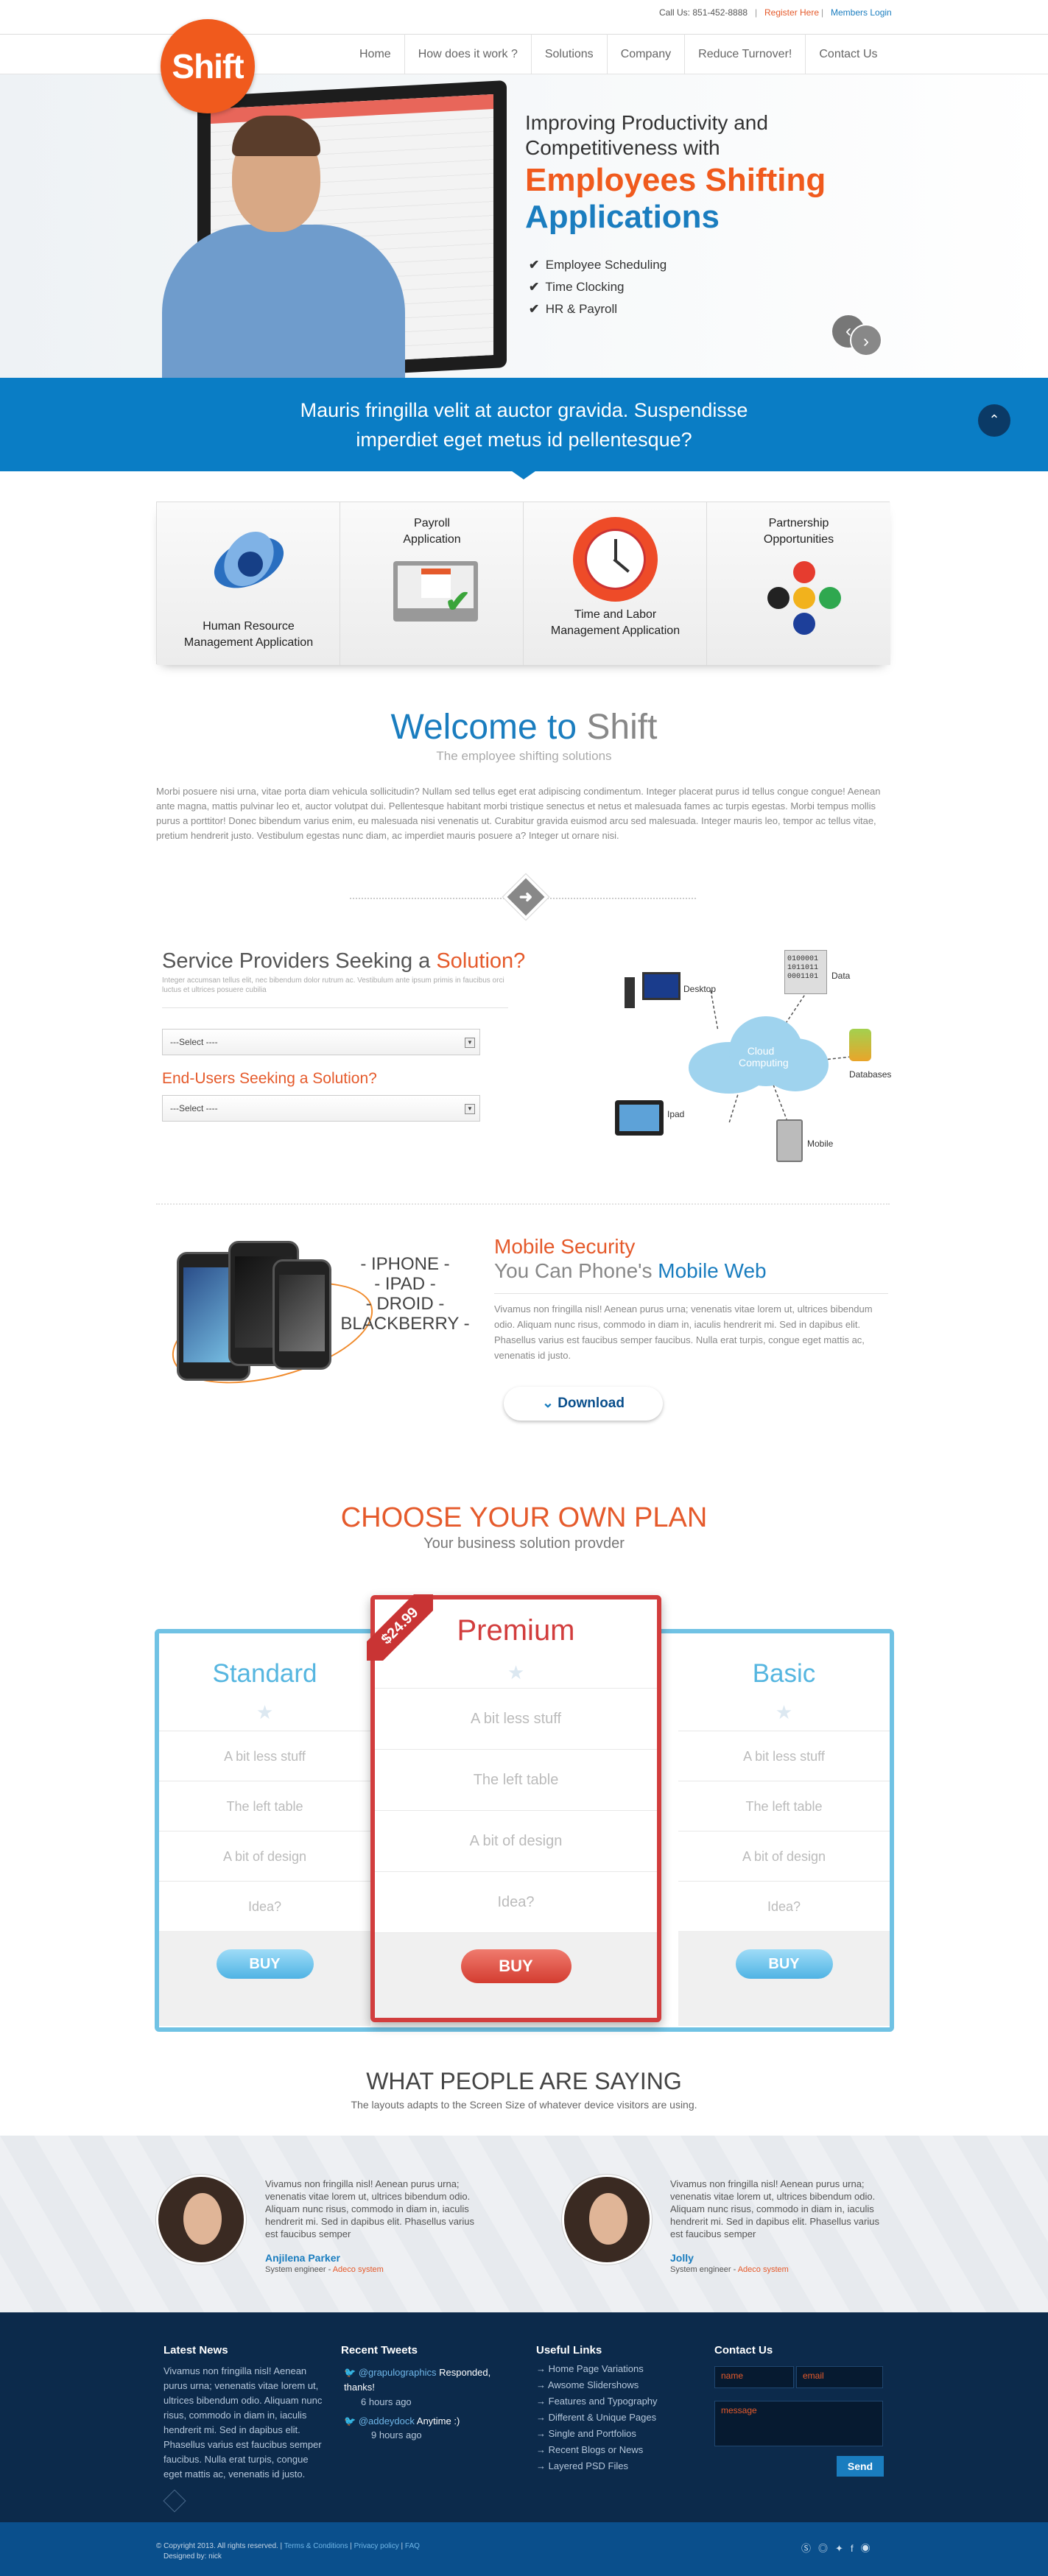  What do you see at coordinates (645, 54) in the screenshot?
I see `nav-company: Company` at bounding box center [645, 54].